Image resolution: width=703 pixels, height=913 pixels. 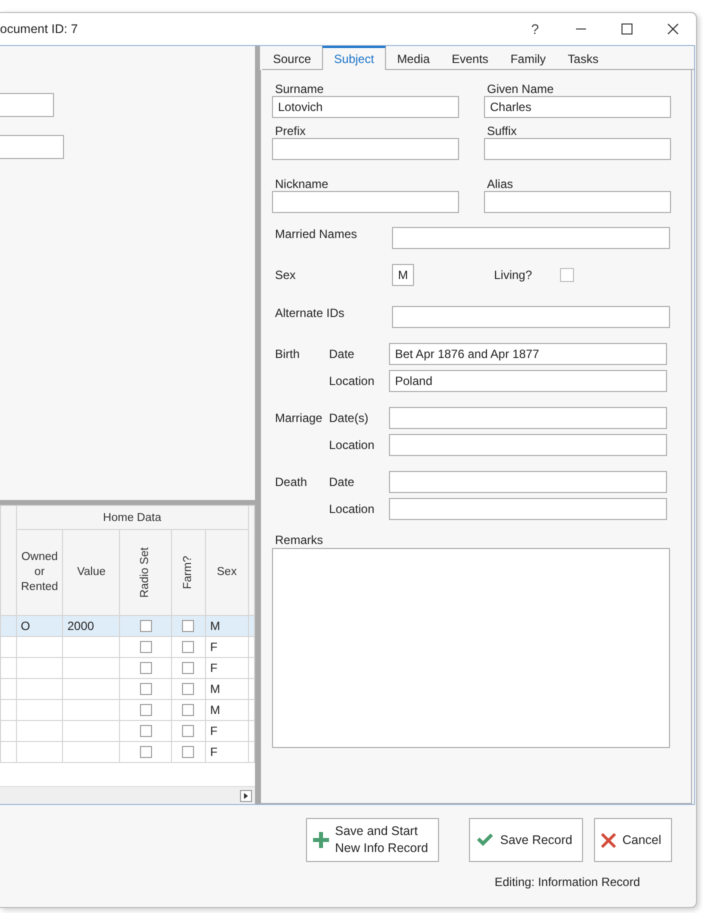 I want to click on table-cell: 2000, so click(x=91, y=626).